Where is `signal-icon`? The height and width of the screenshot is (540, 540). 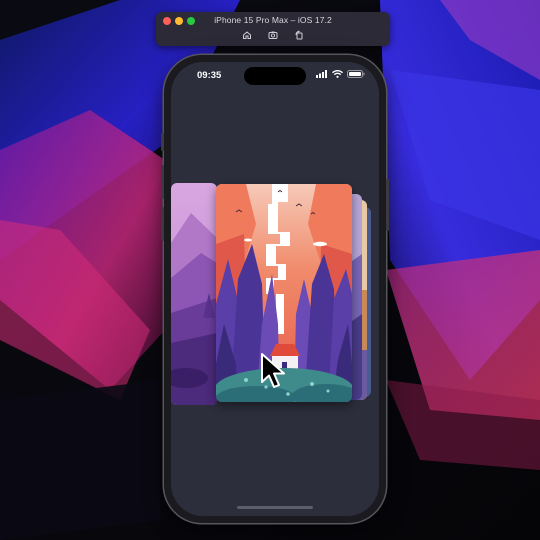
signal-icon is located at coordinates (321, 74).